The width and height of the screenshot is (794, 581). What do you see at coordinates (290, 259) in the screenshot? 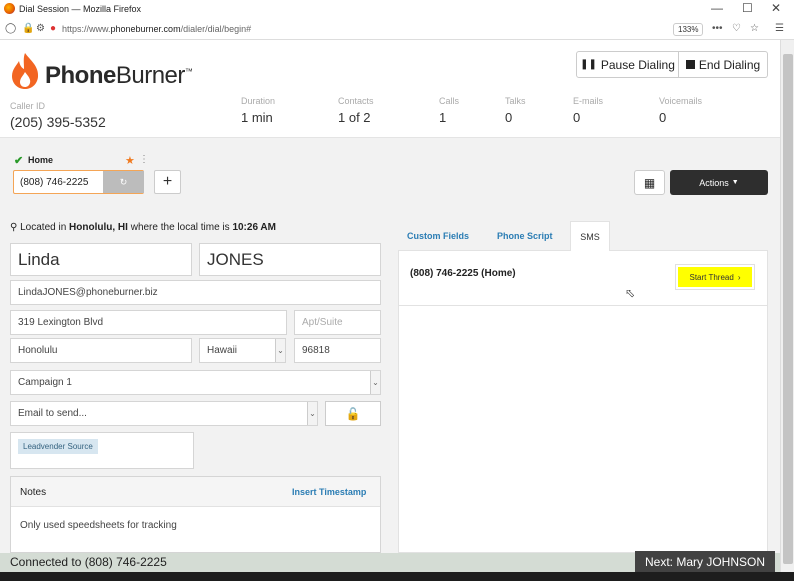
I see `last-name-field: JONES` at bounding box center [290, 259].